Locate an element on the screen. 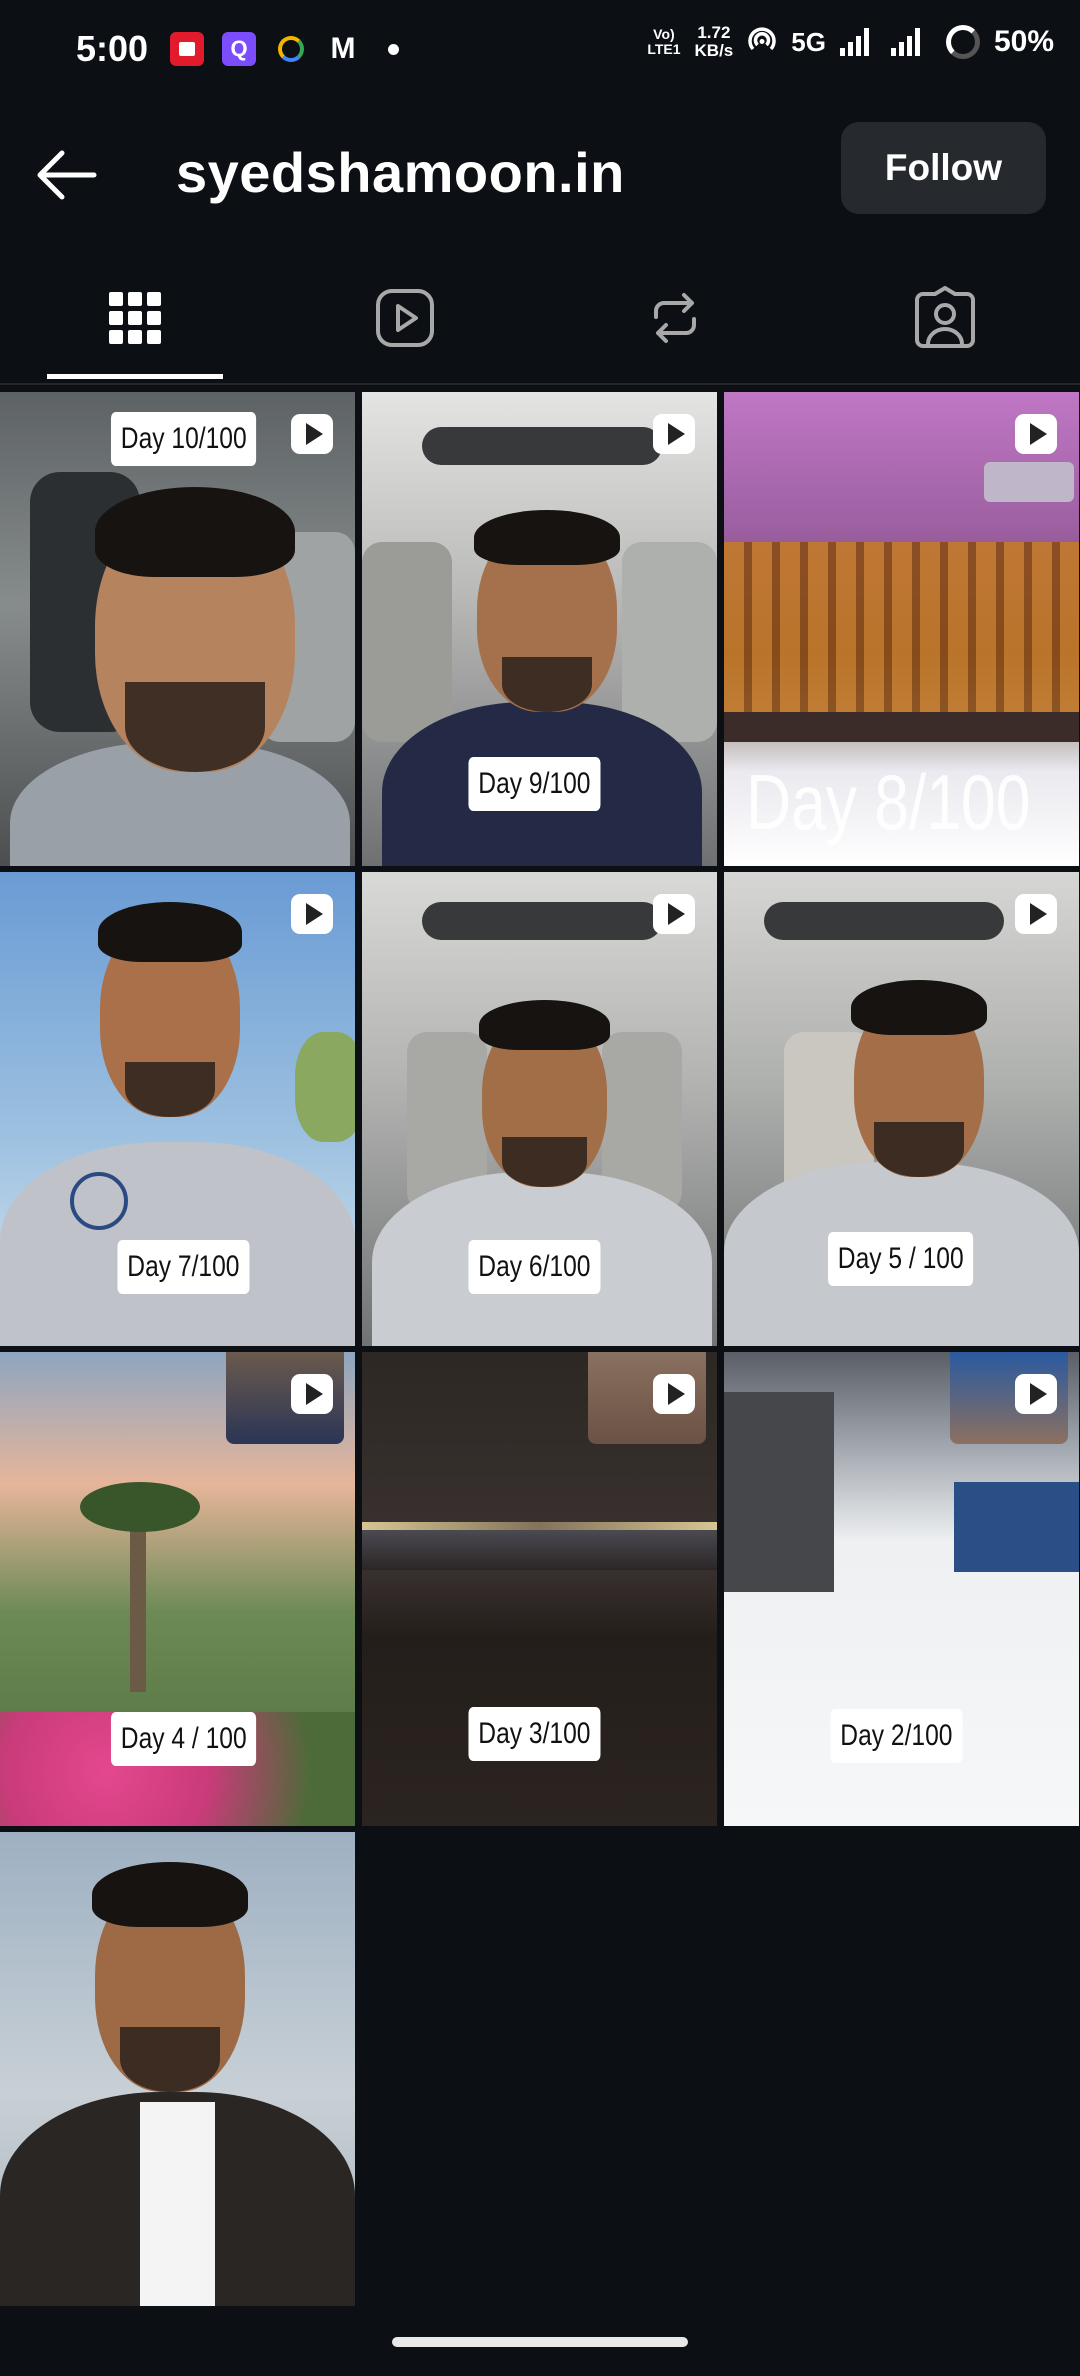  volte-indicator: Vo) LTE1 is located at coordinates (664, 41).